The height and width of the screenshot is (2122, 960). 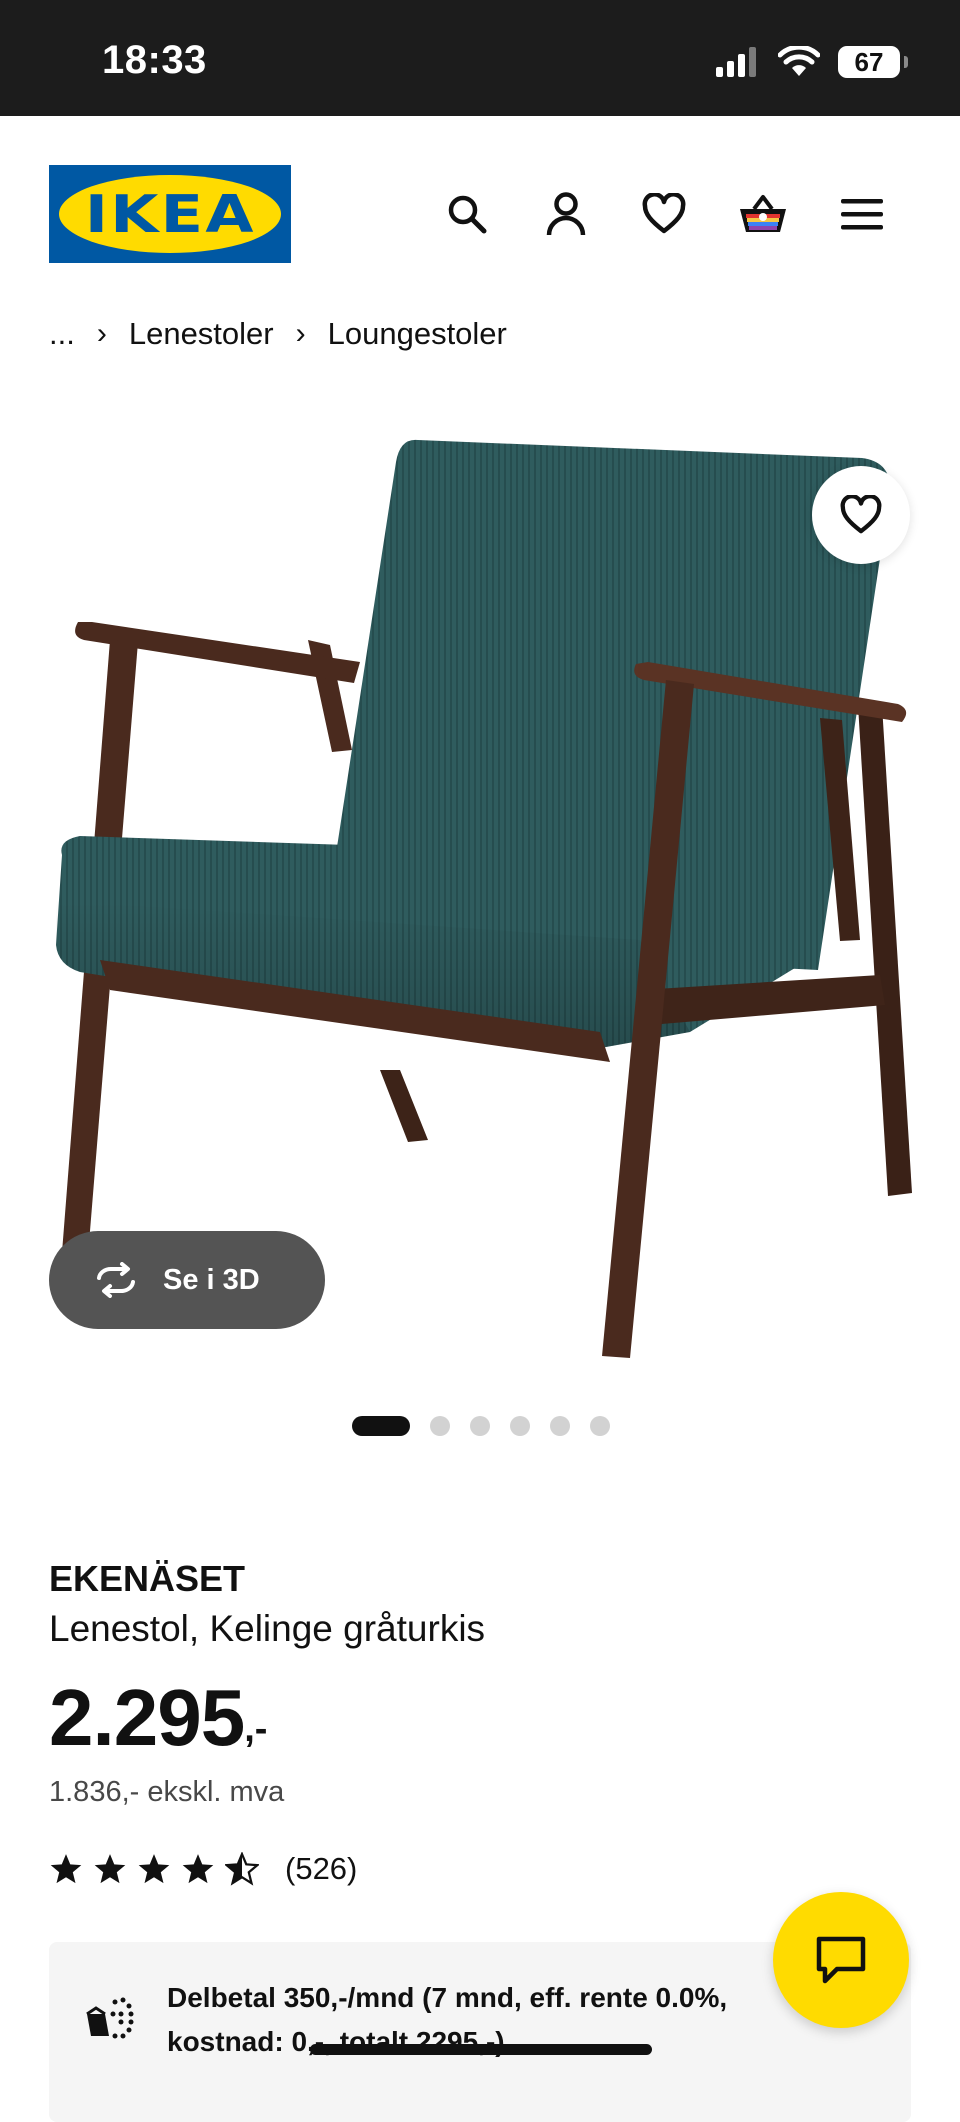 I want to click on add-to-wishlist-button, so click(x=861, y=515).